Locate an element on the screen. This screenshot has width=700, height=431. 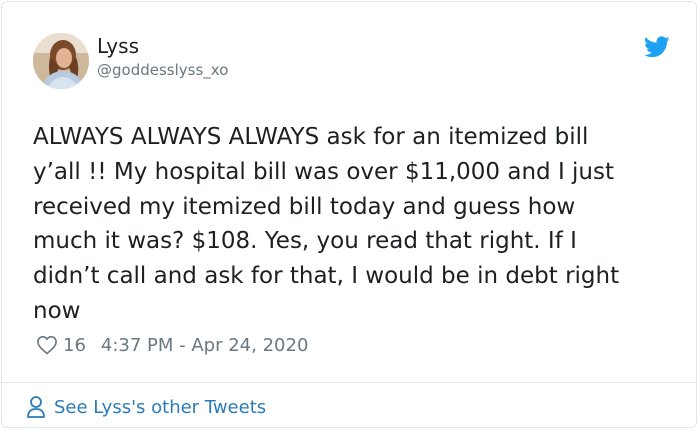
tweet-meta: 16 4:37 PM - Apr 24, 2020 is located at coordinates (172, 345).